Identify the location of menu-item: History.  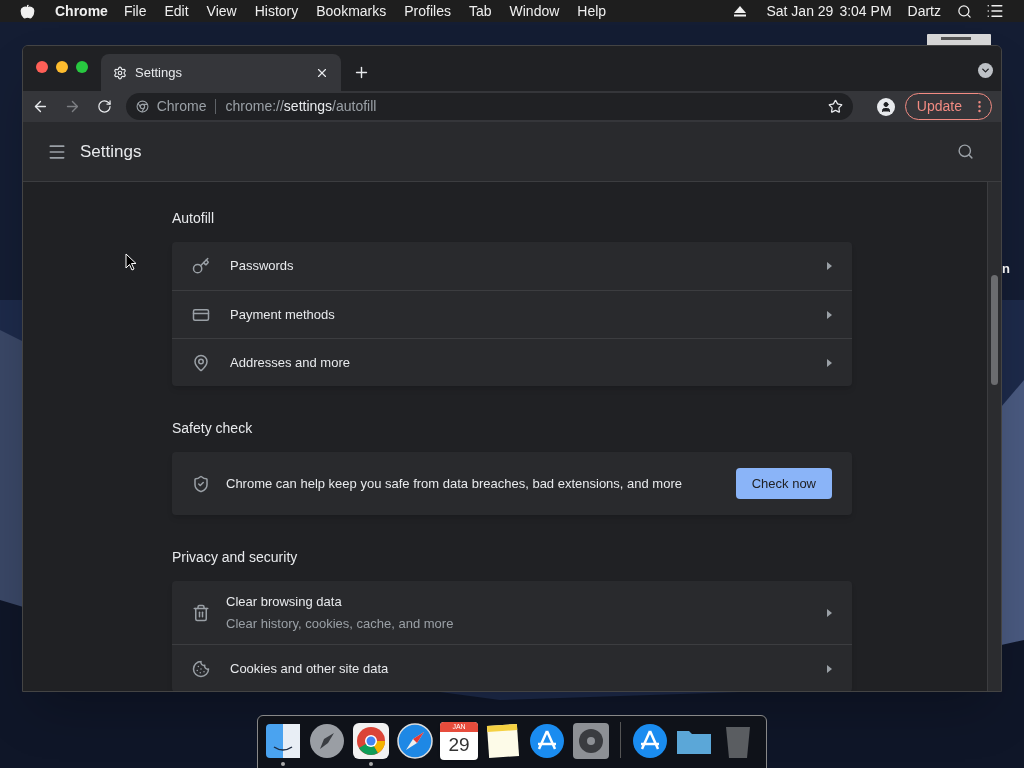
(276, 11).